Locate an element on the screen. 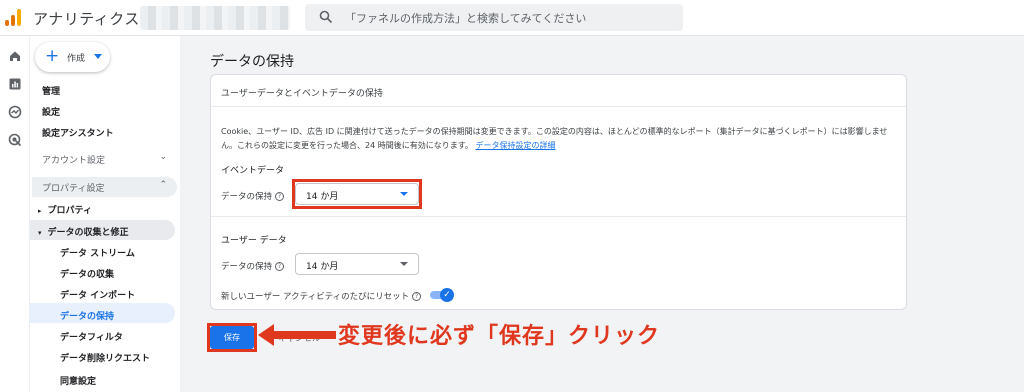 This screenshot has height=392, width=1024. analytics-logo-icon is located at coordinates (13, 17).